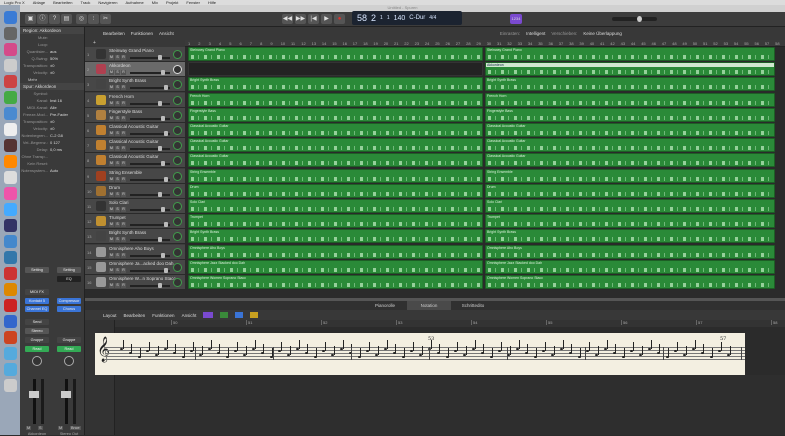  Describe the element at coordinates (135, 115) in the screenshot. I see `track-header: 5 Fingerstyle Bass M S R` at that location.